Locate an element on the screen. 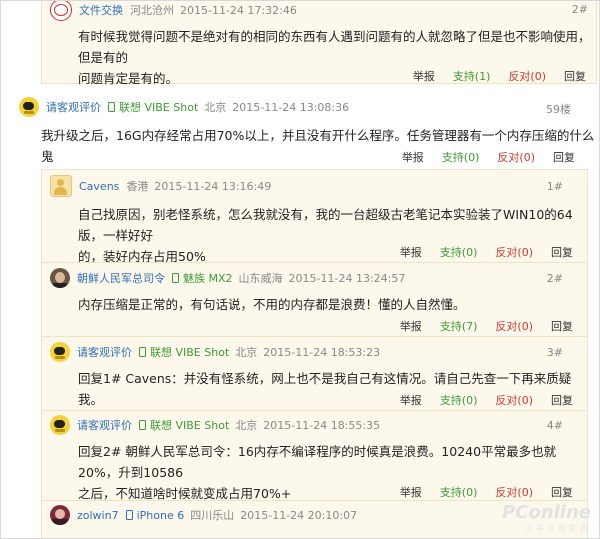 The height and width of the screenshot is (539, 600). username: zolwin7 is located at coordinates (98, 515).